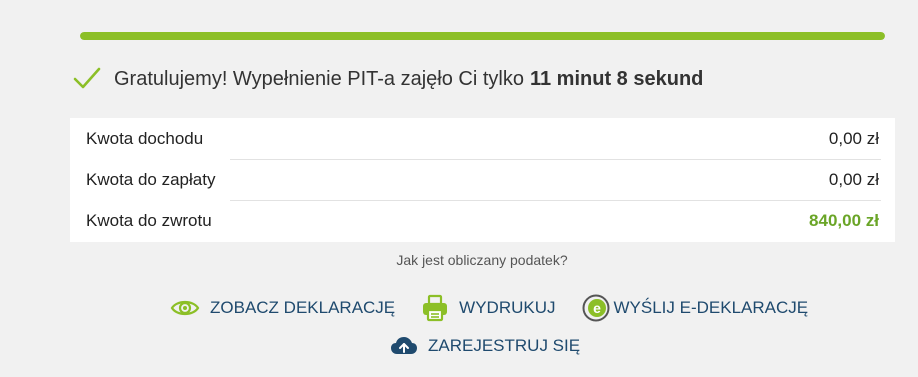 Image resolution: width=918 pixels, height=377 pixels. What do you see at coordinates (185, 308) in the screenshot?
I see `eye-icon` at bounding box center [185, 308].